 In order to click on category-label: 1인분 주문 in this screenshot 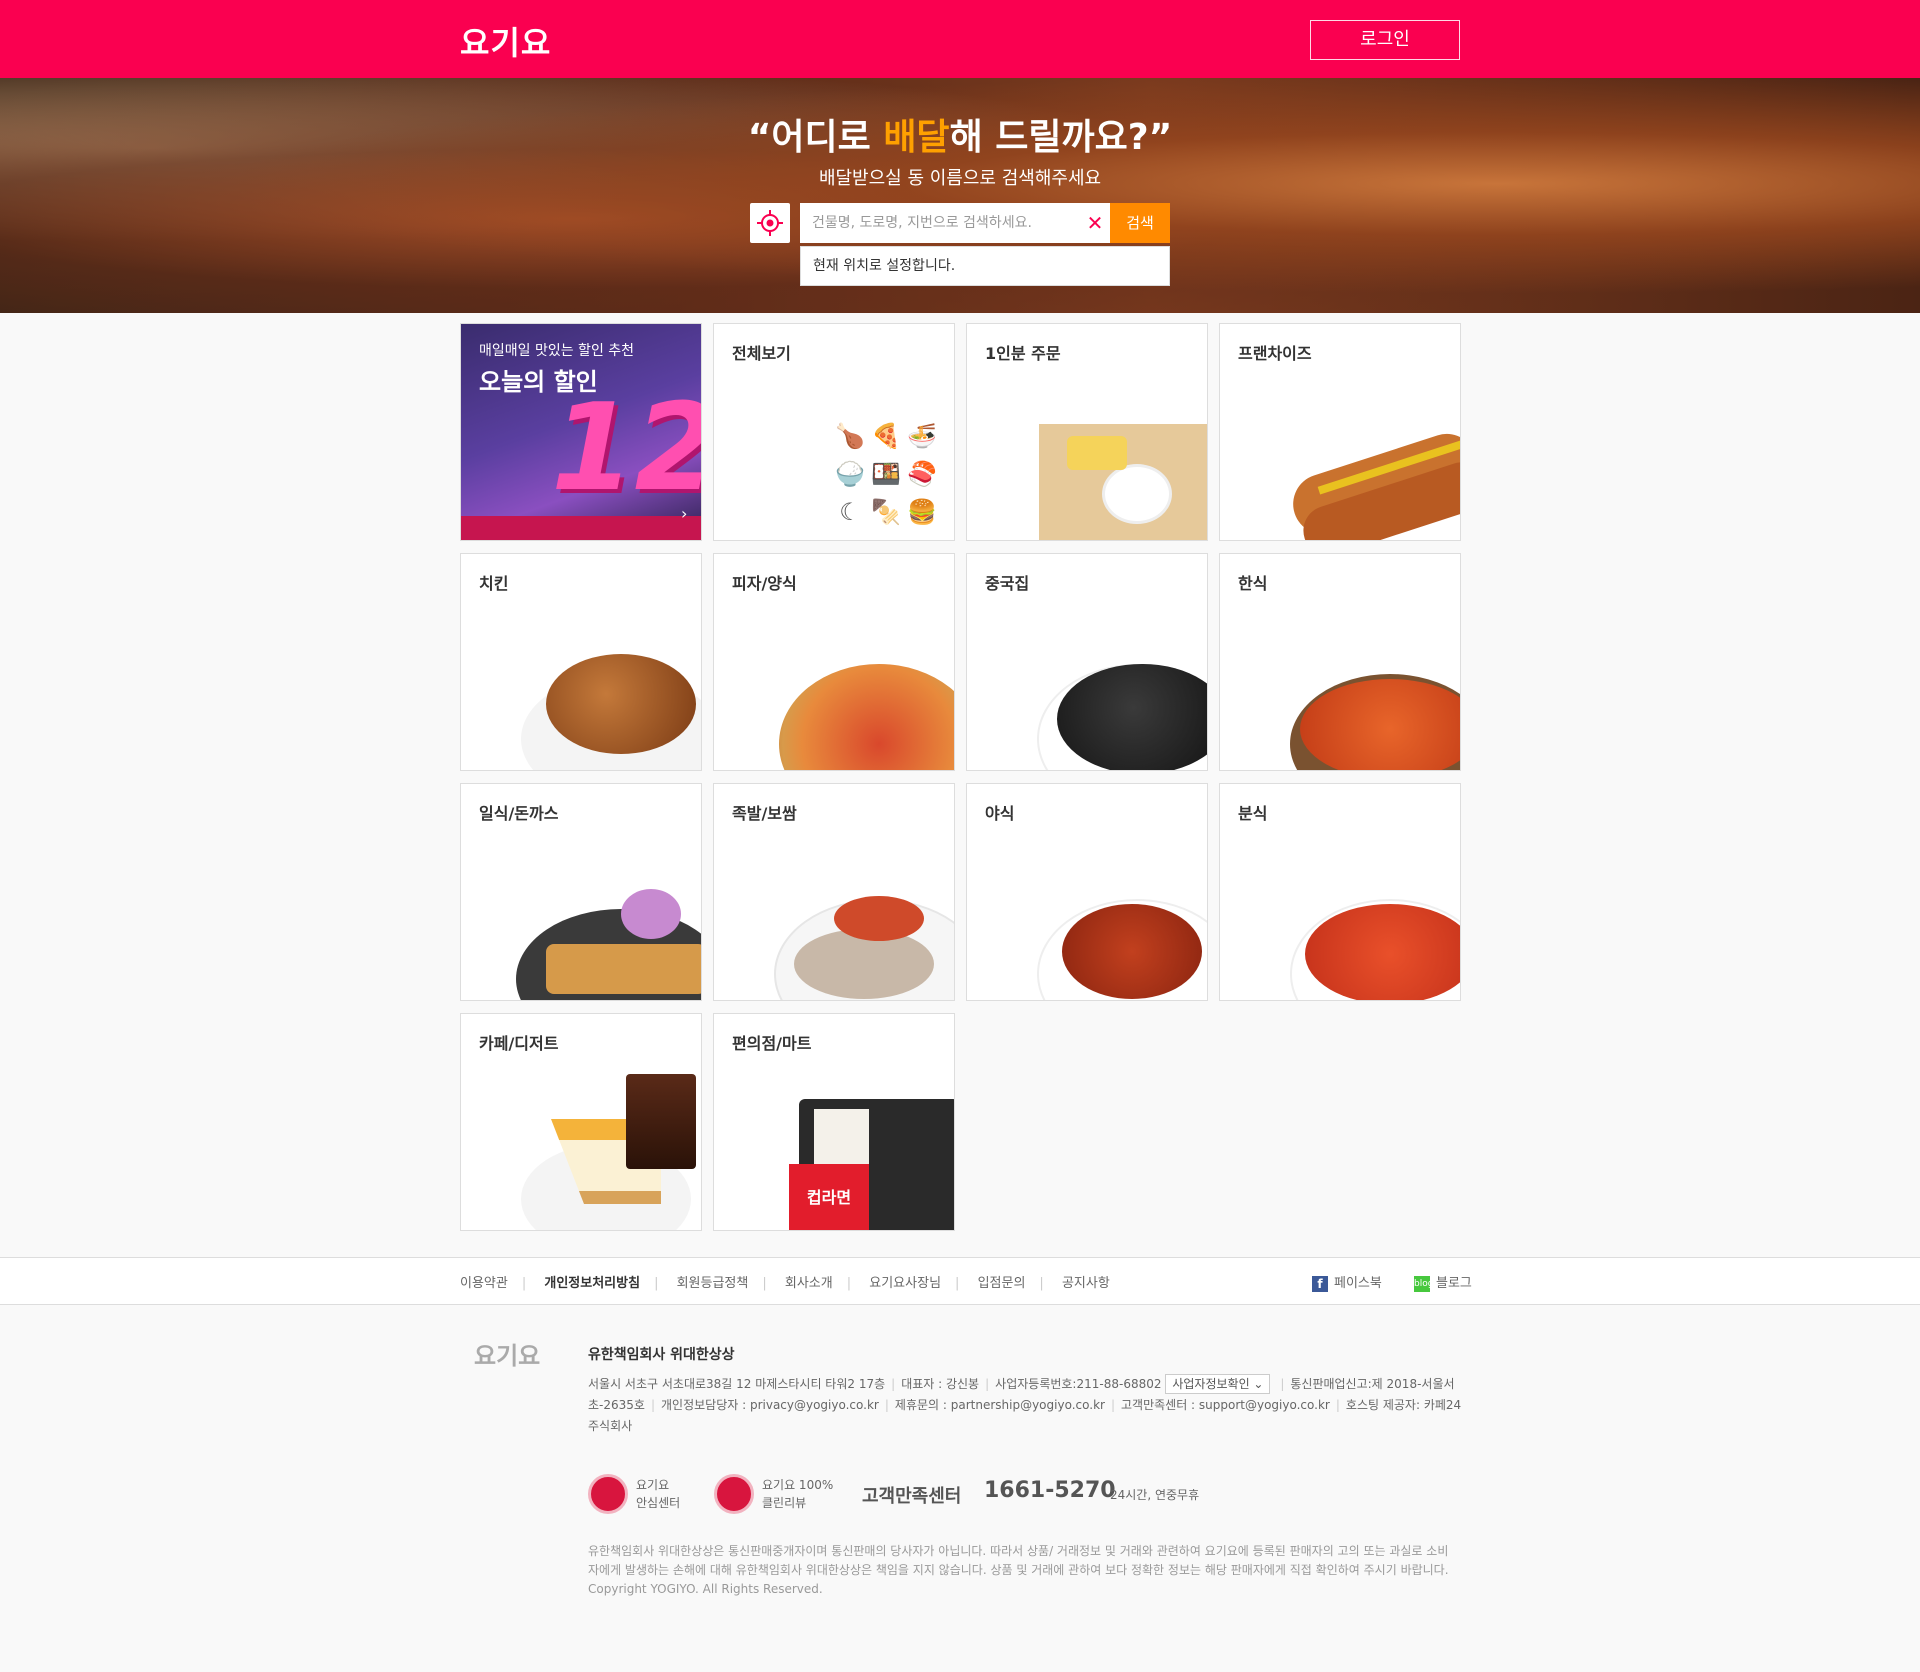, I will do `click(1023, 353)`.